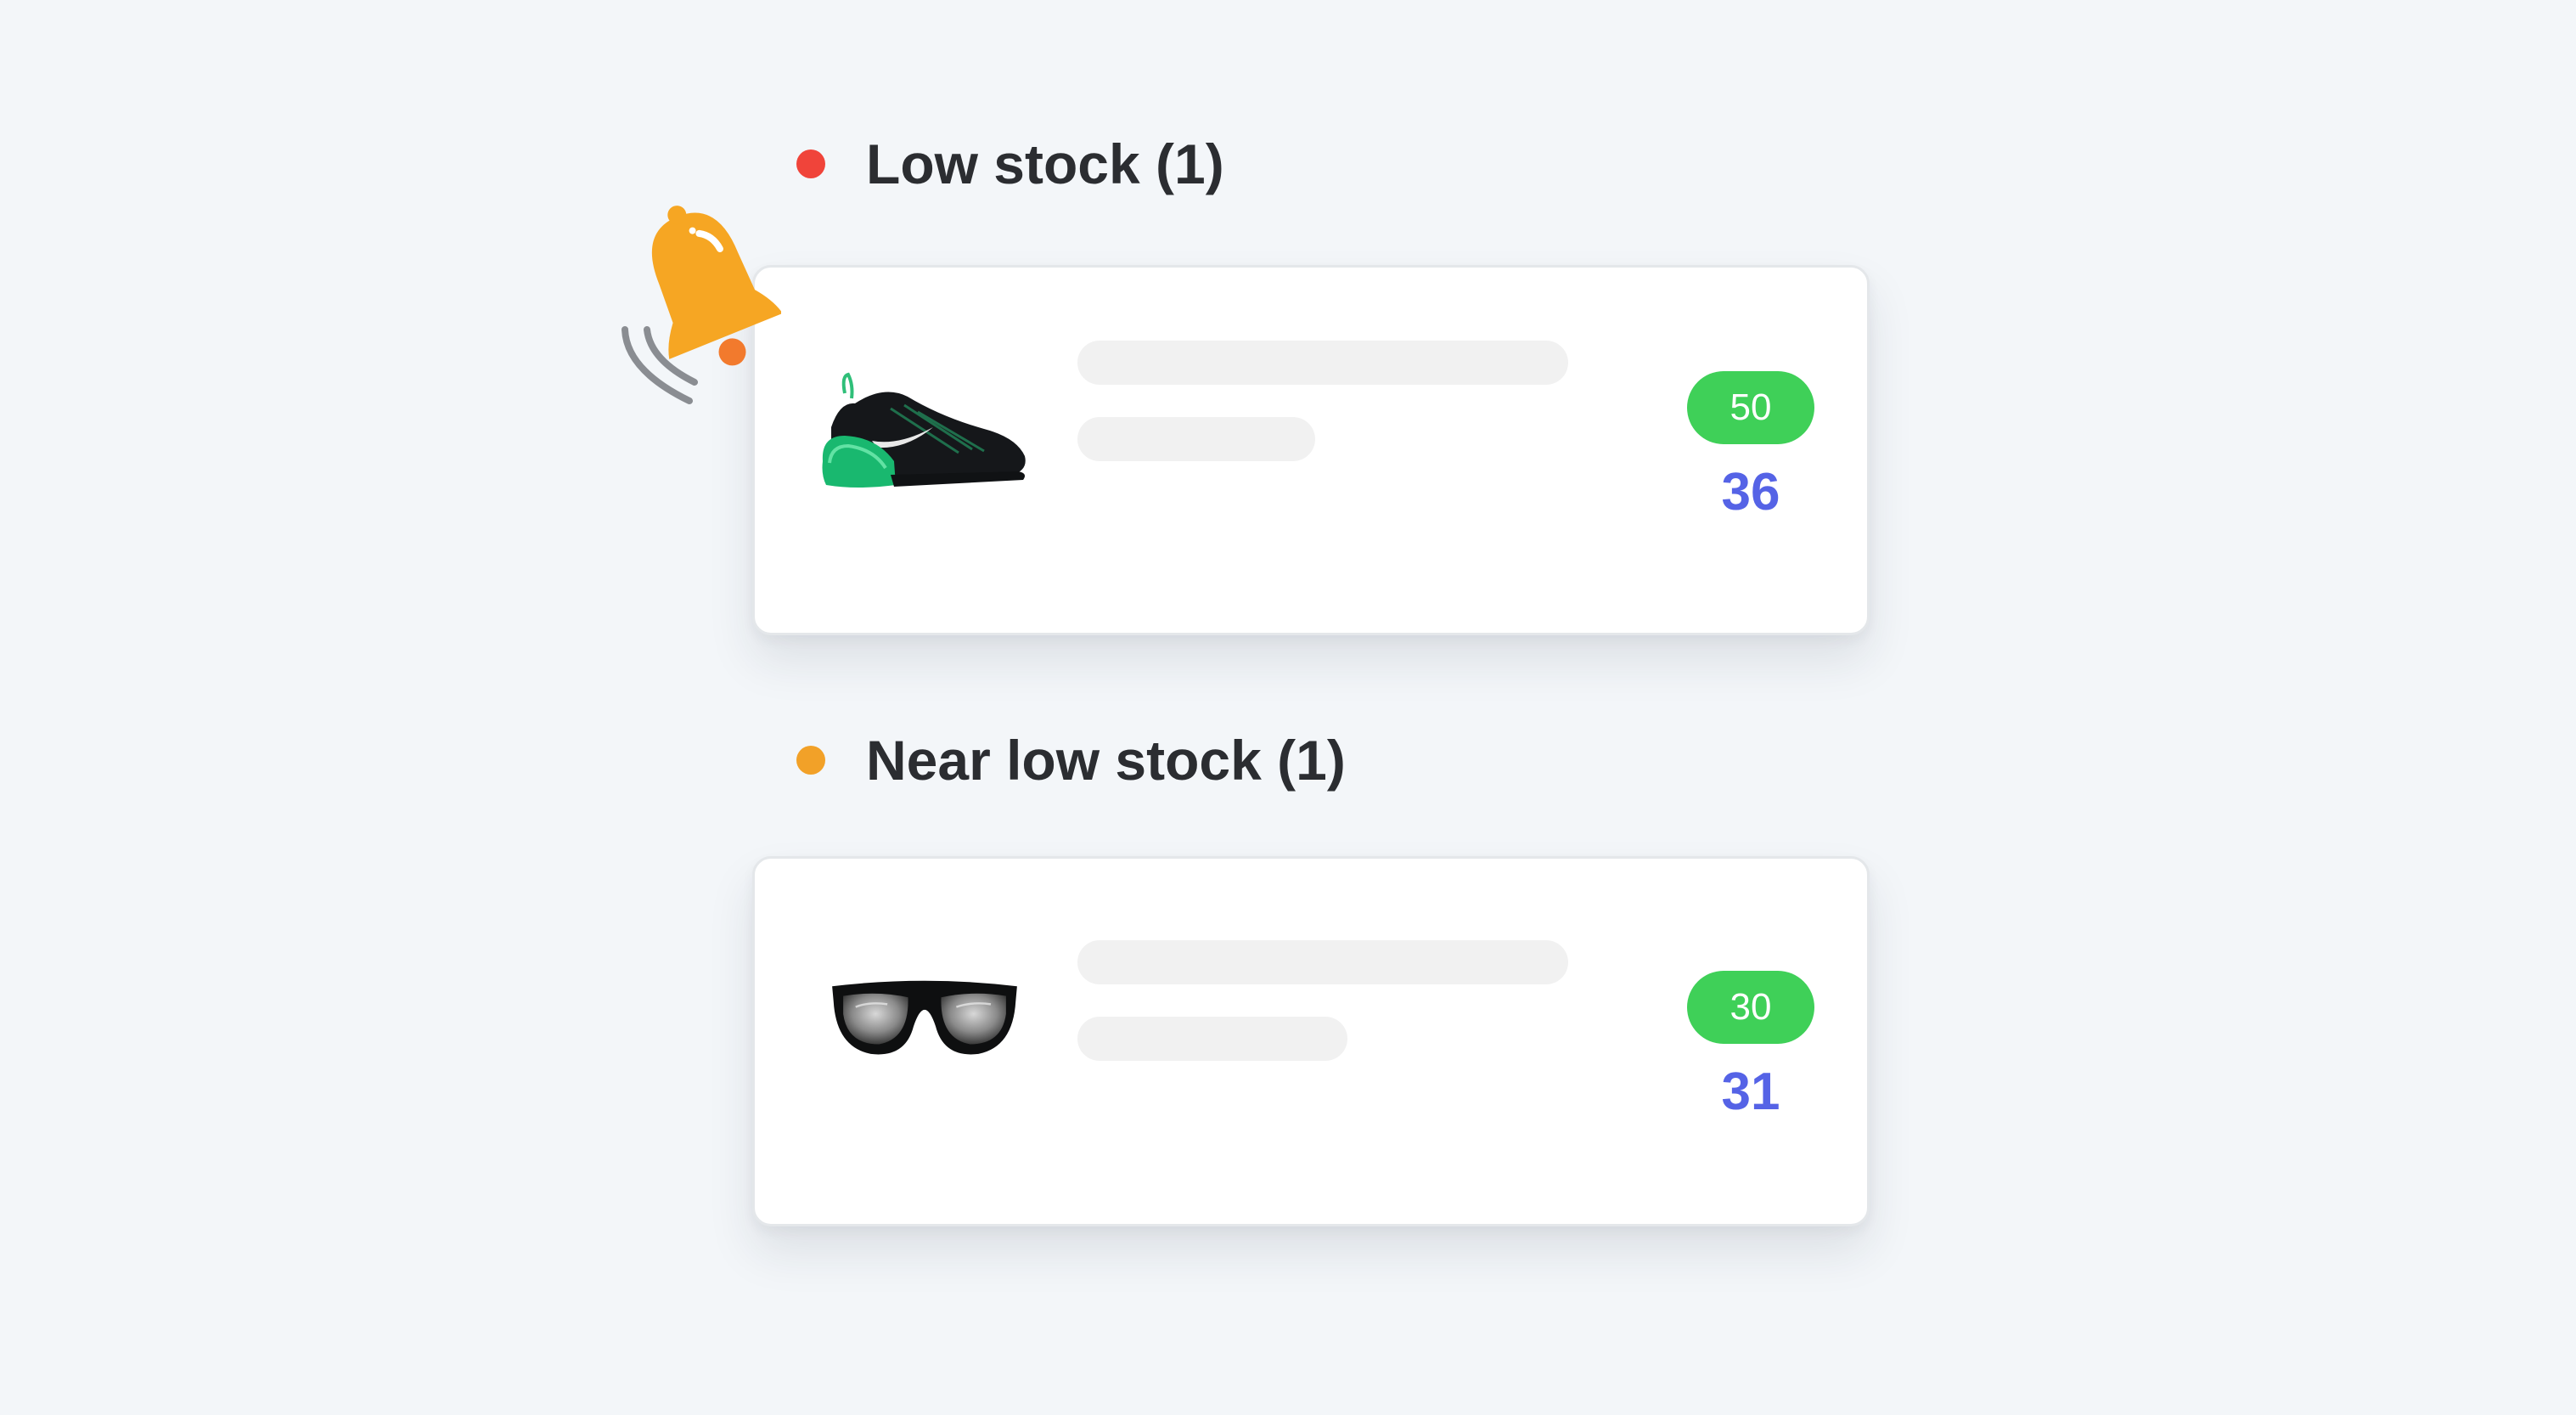  I want to click on stock-count: 36, so click(1750, 492).